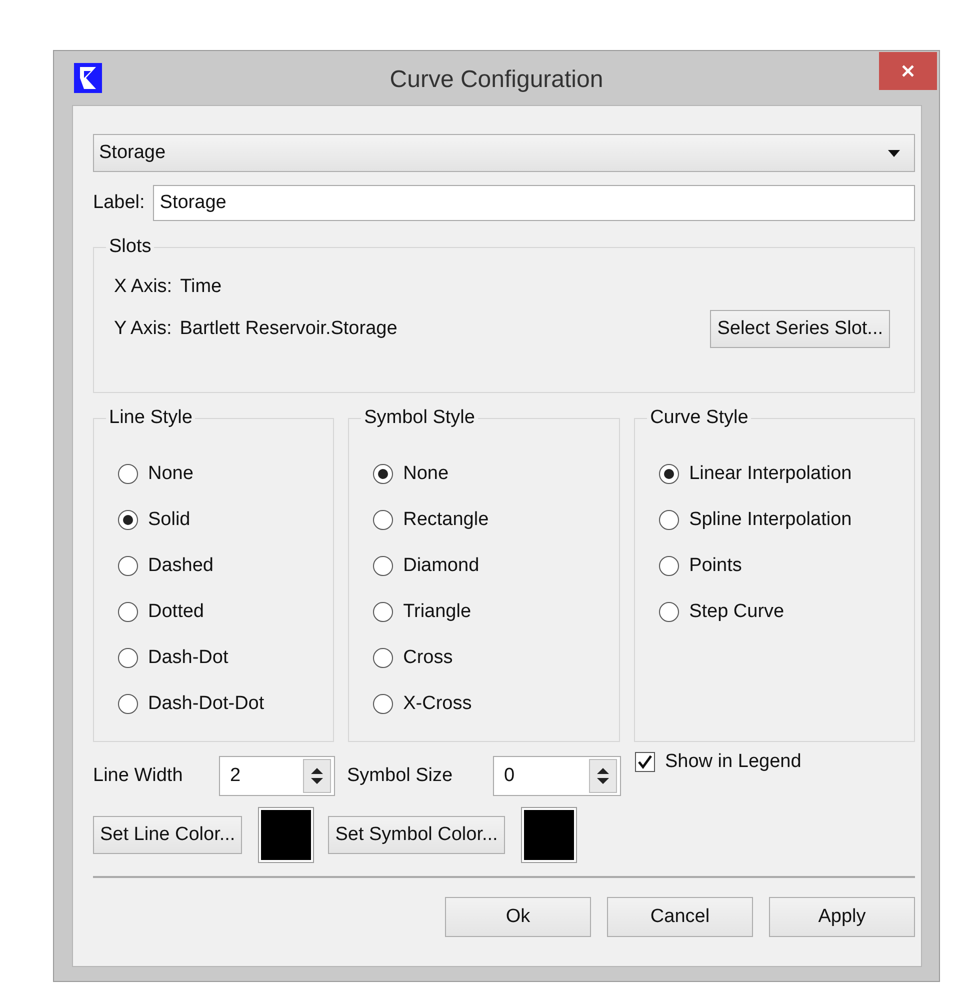 The image size is (967, 996). What do you see at coordinates (119, 203) in the screenshot?
I see `label-text: Label:` at bounding box center [119, 203].